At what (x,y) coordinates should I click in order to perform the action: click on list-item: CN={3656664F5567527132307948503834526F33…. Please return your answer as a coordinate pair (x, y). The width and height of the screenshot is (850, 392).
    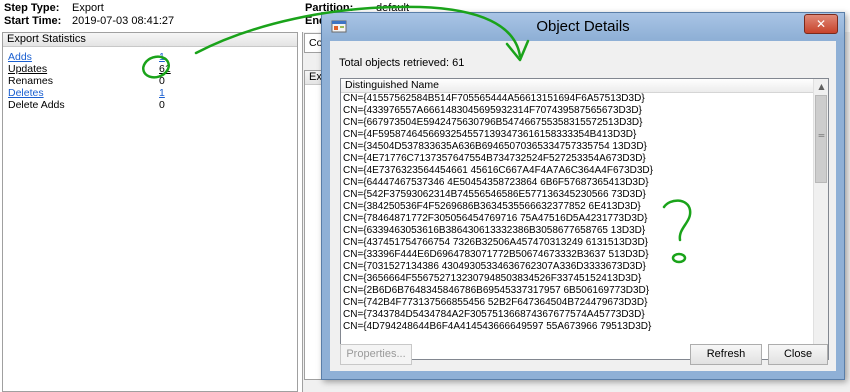
    Looking at the image, I should click on (577, 279).